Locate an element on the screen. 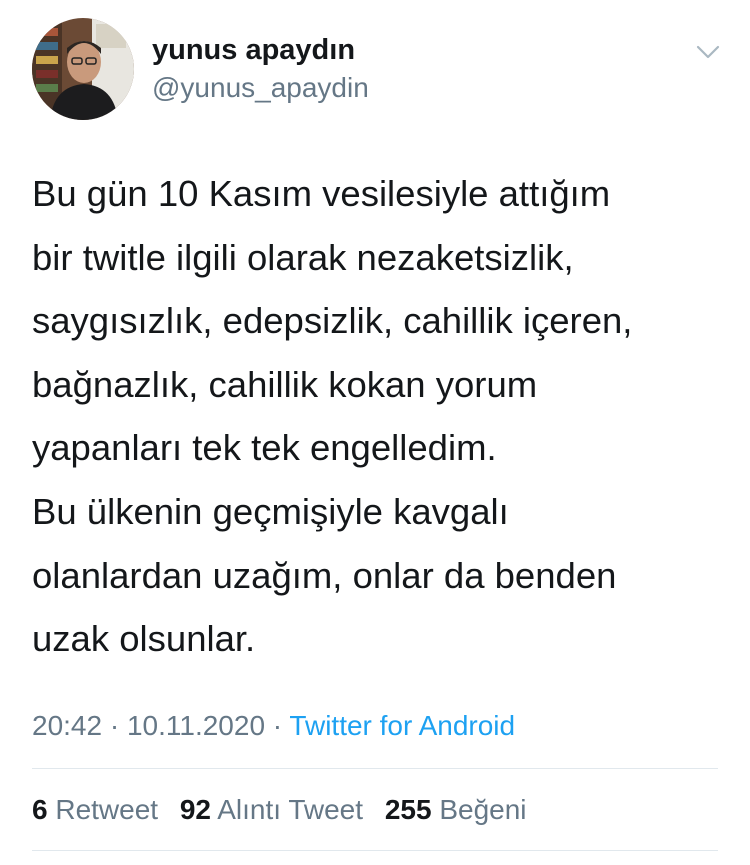 The width and height of the screenshot is (750, 865). retweets-stat: 6 Retweet is located at coordinates (95, 810).